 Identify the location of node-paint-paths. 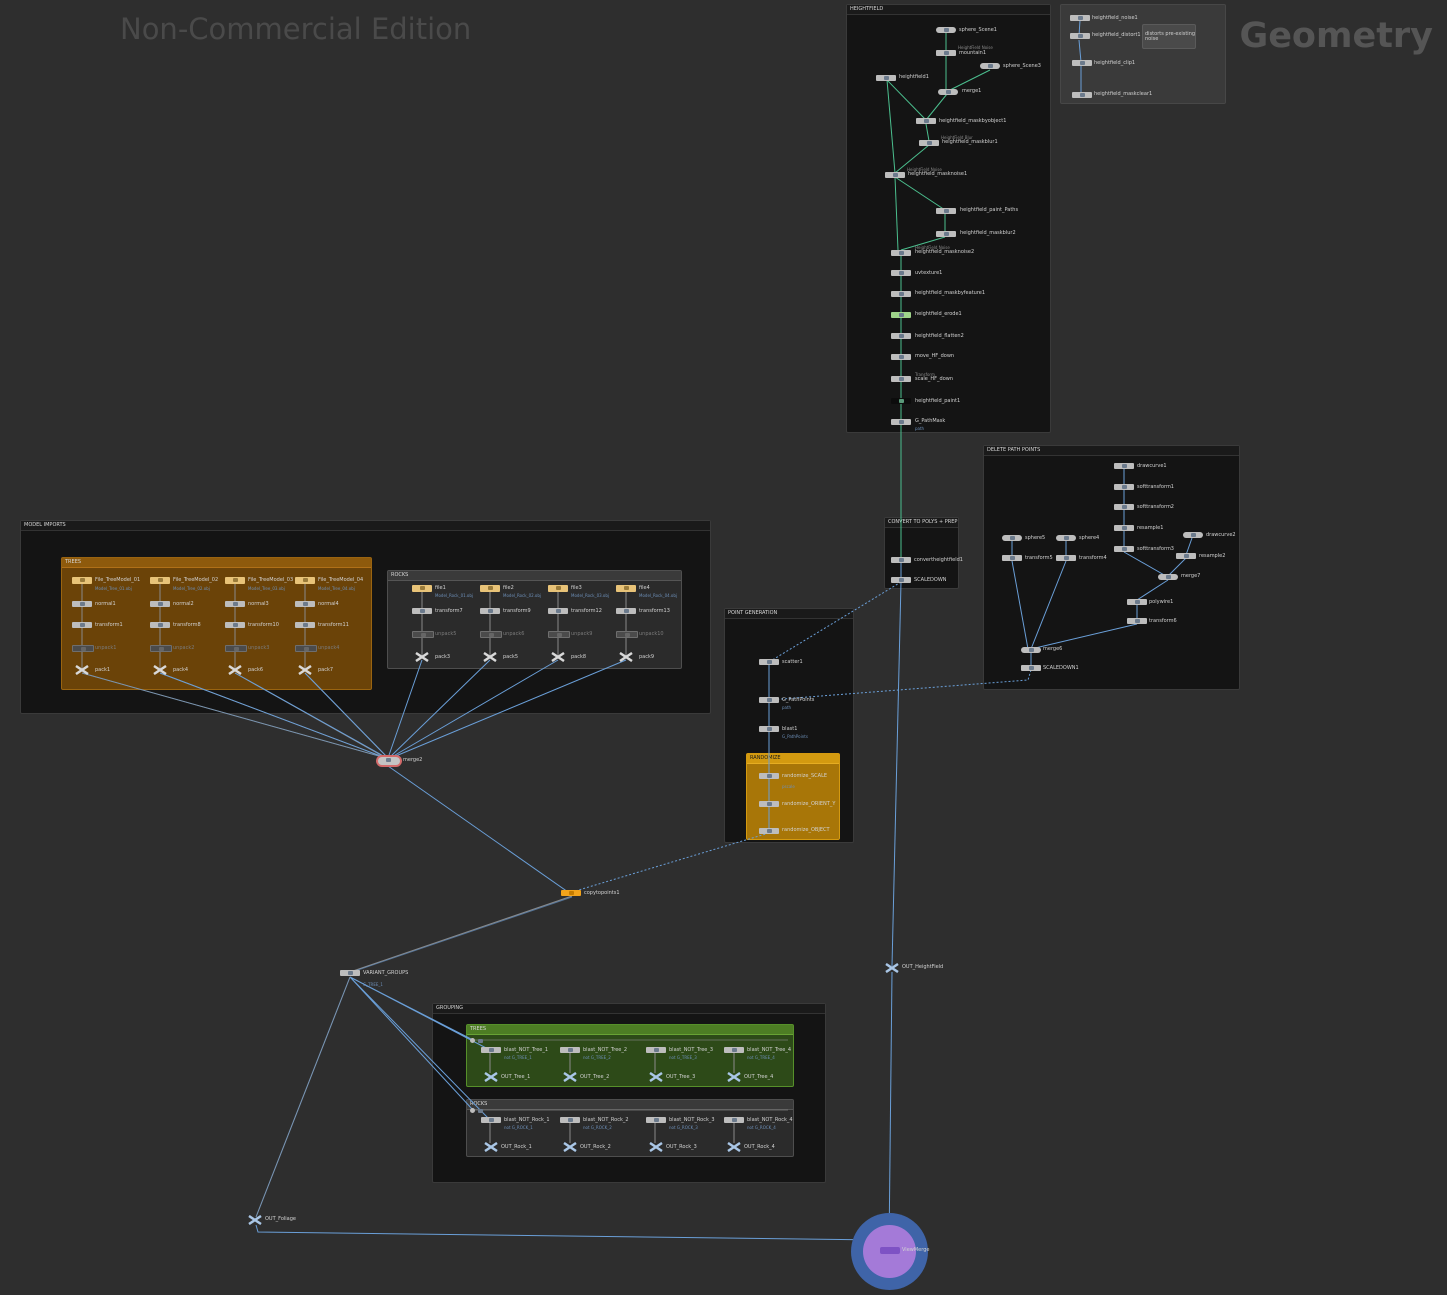
(946, 211).